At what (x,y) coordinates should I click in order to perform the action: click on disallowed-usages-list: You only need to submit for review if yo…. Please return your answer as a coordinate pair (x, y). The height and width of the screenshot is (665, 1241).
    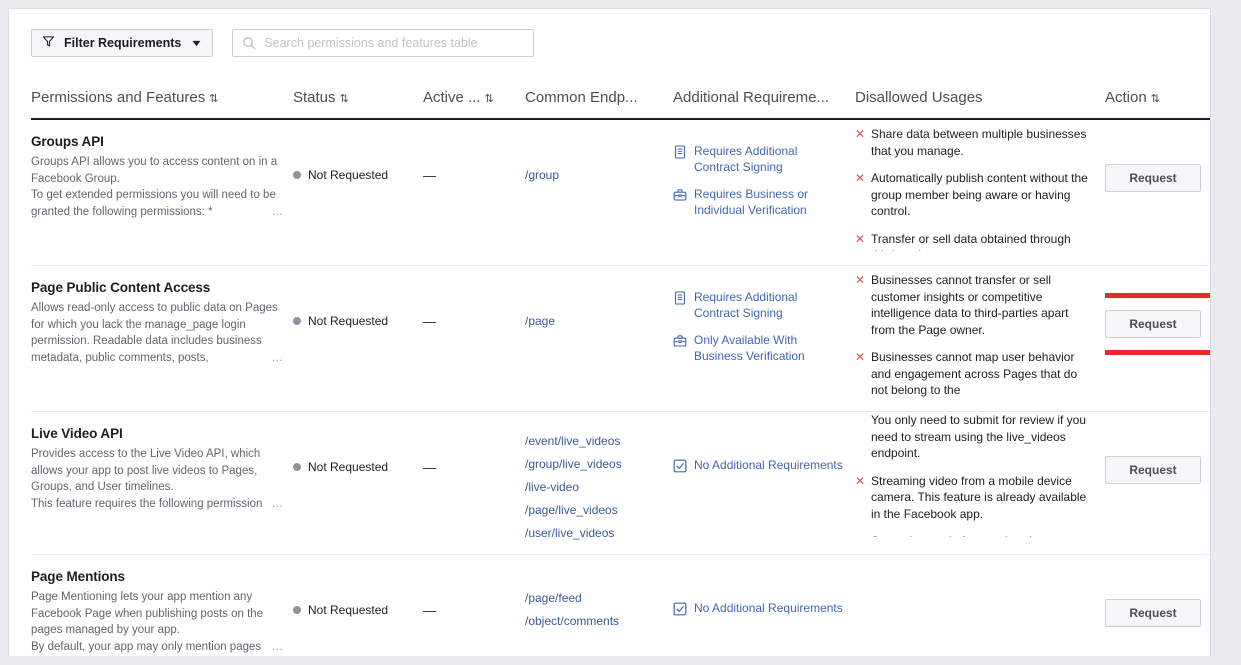
    Looking at the image, I should click on (975, 474).